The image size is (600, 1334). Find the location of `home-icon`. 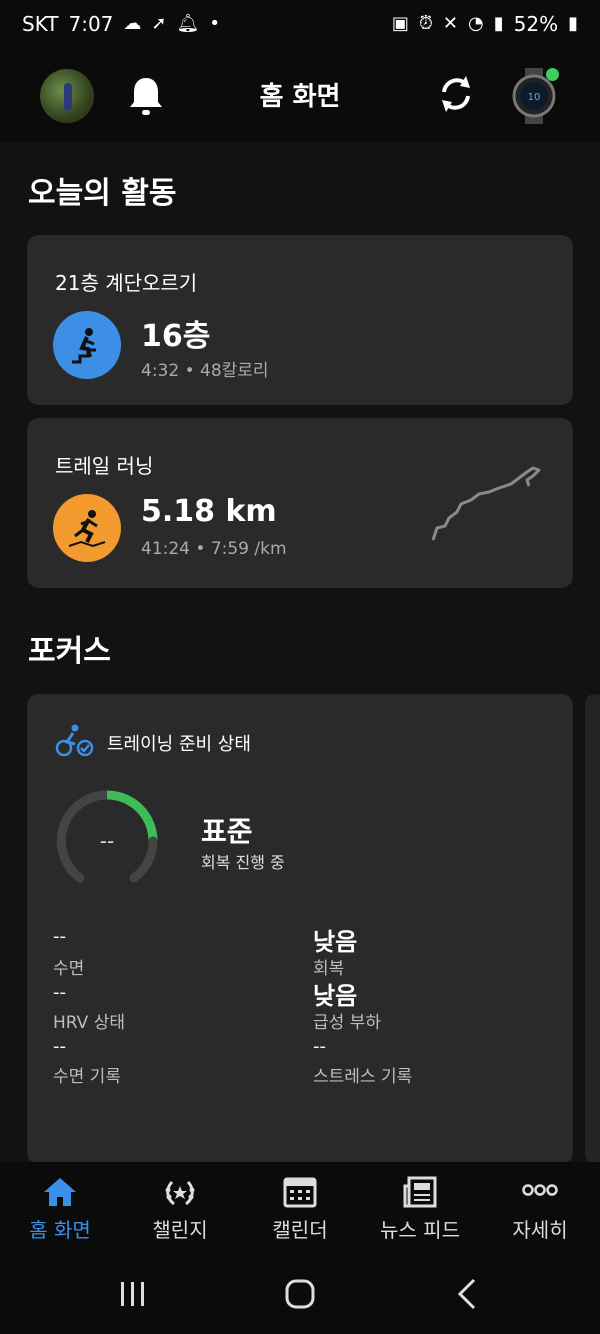

home-icon is located at coordinates (60, 1192).